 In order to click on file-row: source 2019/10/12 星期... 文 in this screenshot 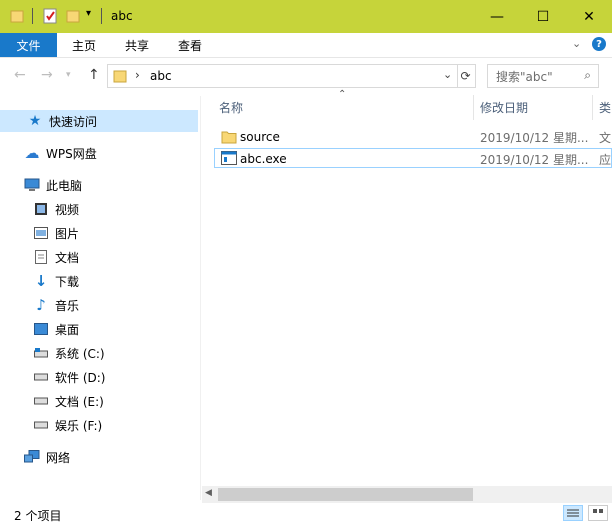, I will do `click(413, 137)`.